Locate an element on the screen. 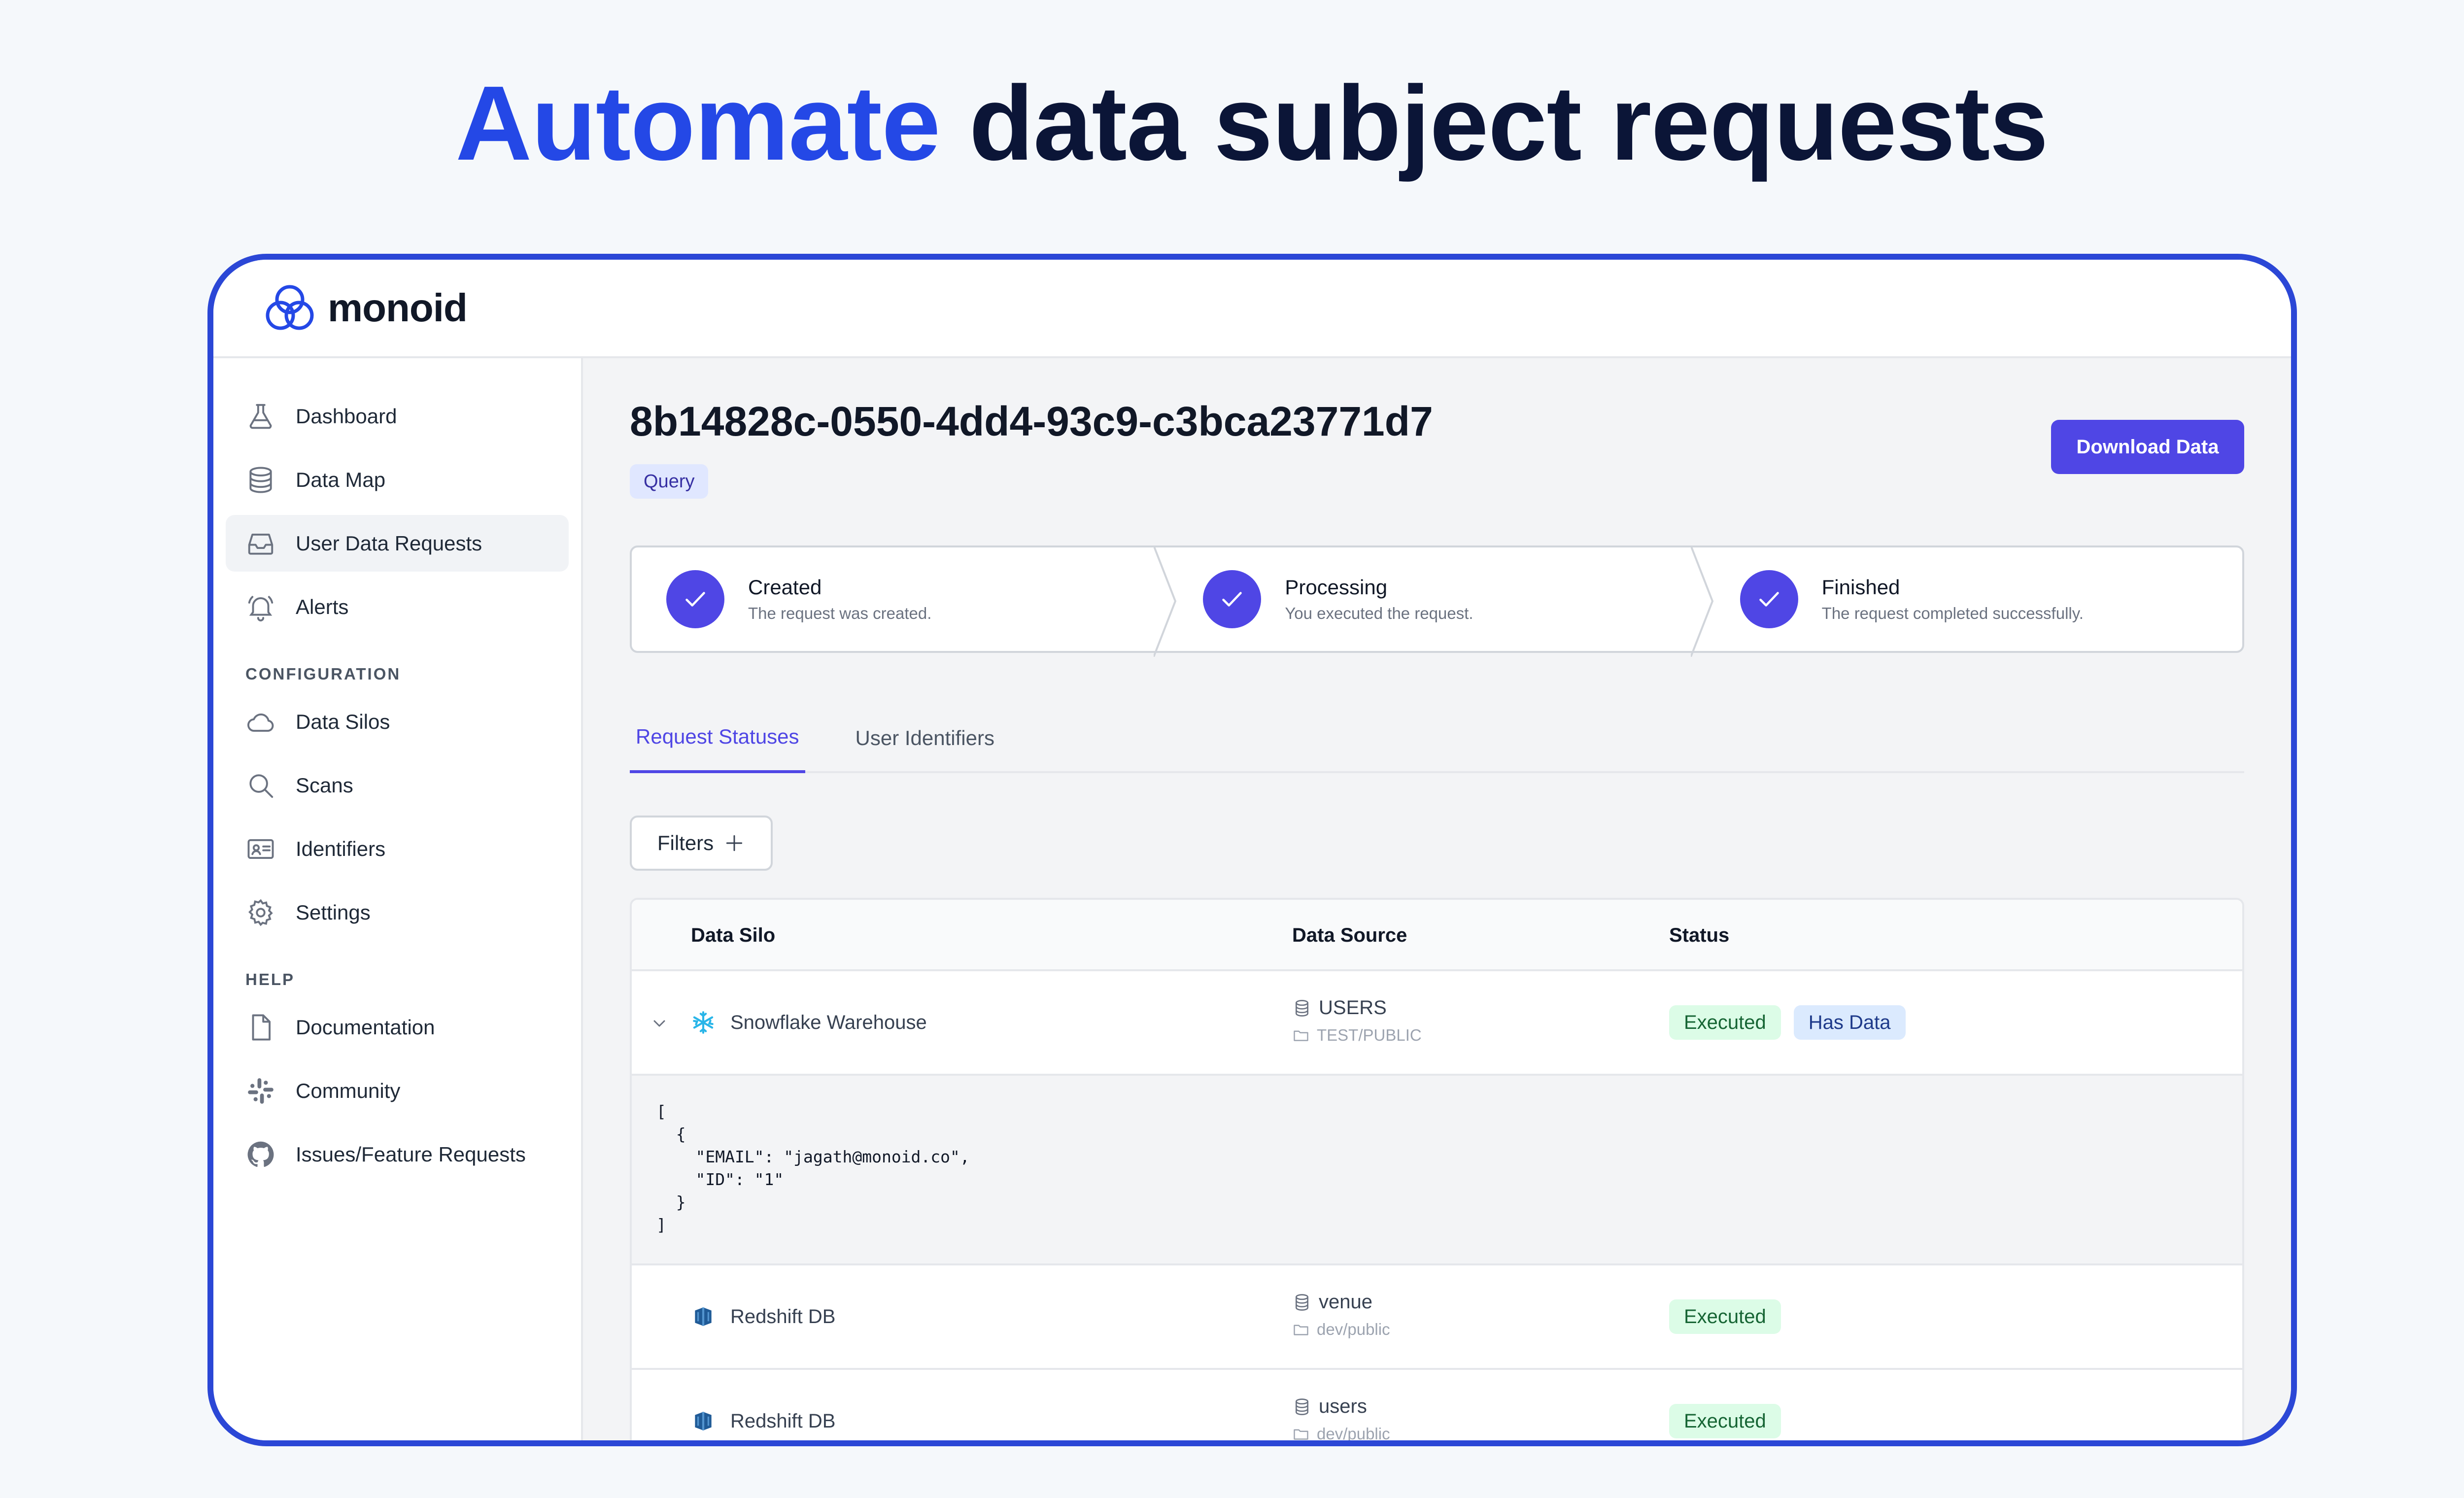 This screenshot has height=1498, width=2464. document-icon is located at coordinates (261, 1027).